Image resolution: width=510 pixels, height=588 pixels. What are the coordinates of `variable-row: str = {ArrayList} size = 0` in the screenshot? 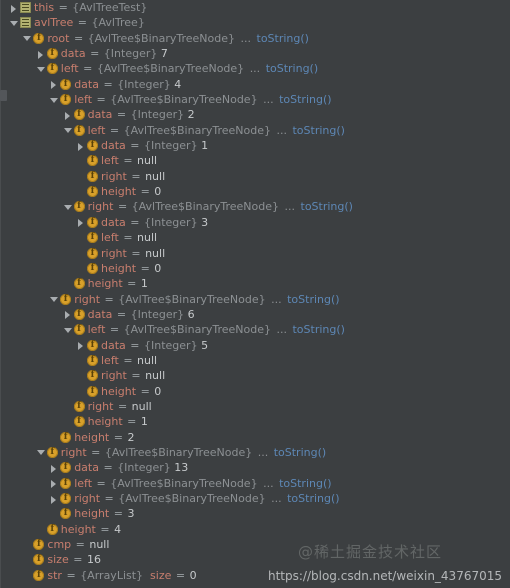 It's located at (255, 575).